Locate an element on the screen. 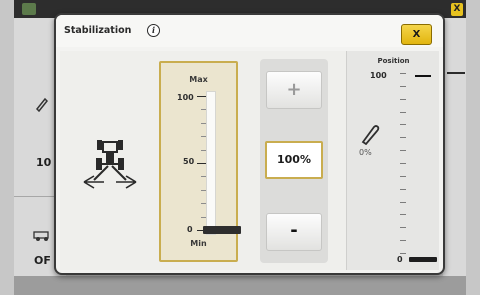  position-max-marker is located at coordinates (423, 76).